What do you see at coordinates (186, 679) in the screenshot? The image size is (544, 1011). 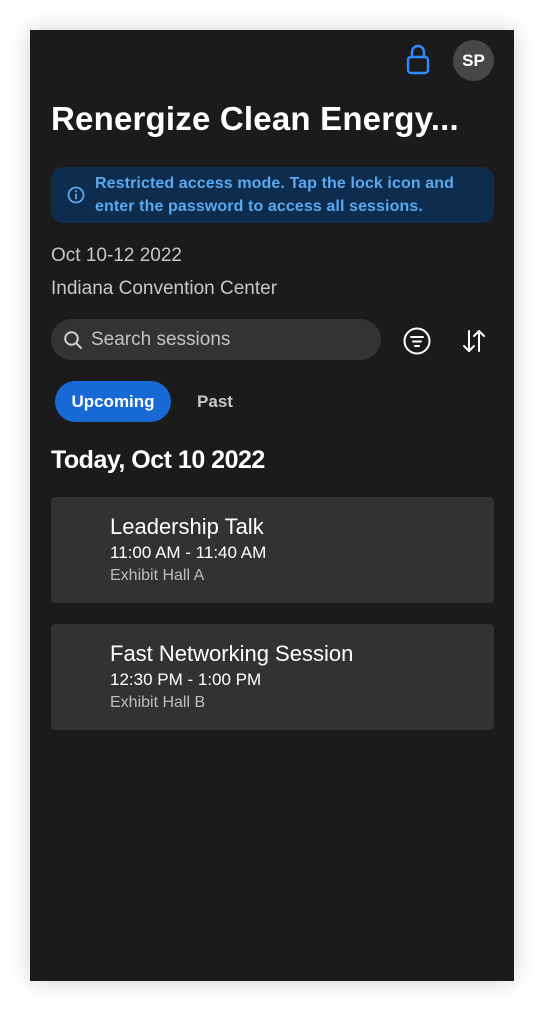 I see `session-time: 12:30 PM - 1:00 PM` at bounding box center [186, 679].